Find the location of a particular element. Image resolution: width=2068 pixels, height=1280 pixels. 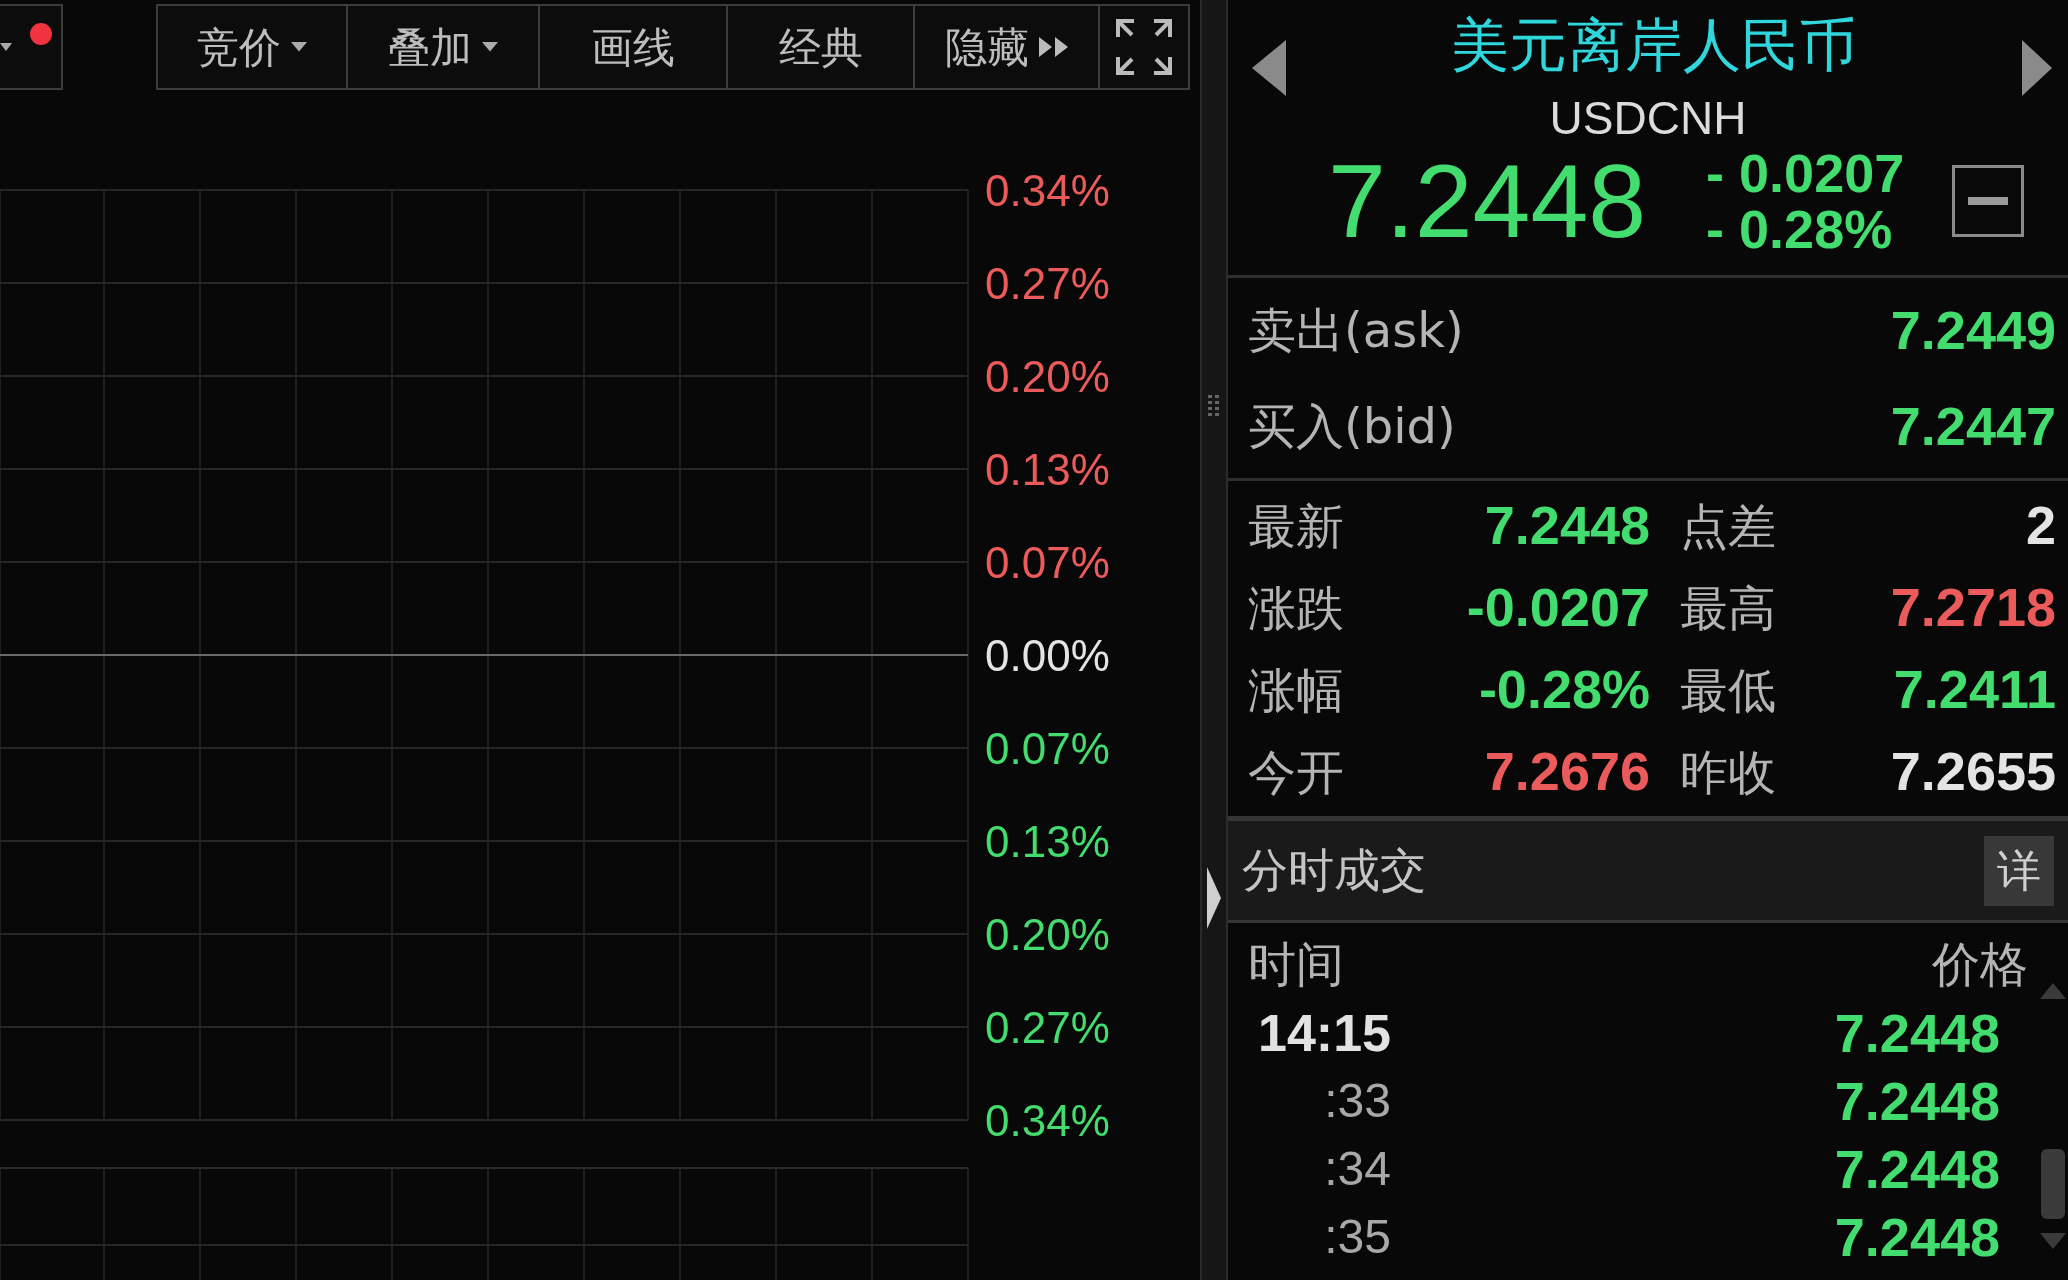

double-arrow-icon is located at coordinates (1053, 47).